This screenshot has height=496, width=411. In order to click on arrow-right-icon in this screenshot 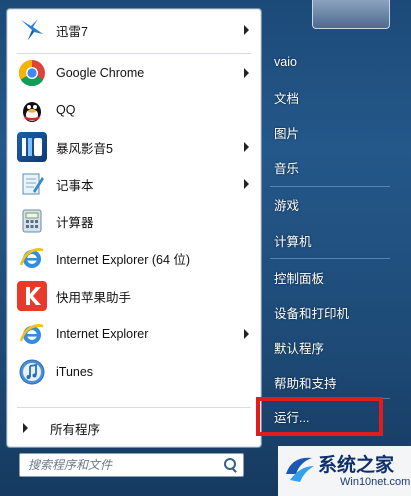, I will do `click(25, 428)`.